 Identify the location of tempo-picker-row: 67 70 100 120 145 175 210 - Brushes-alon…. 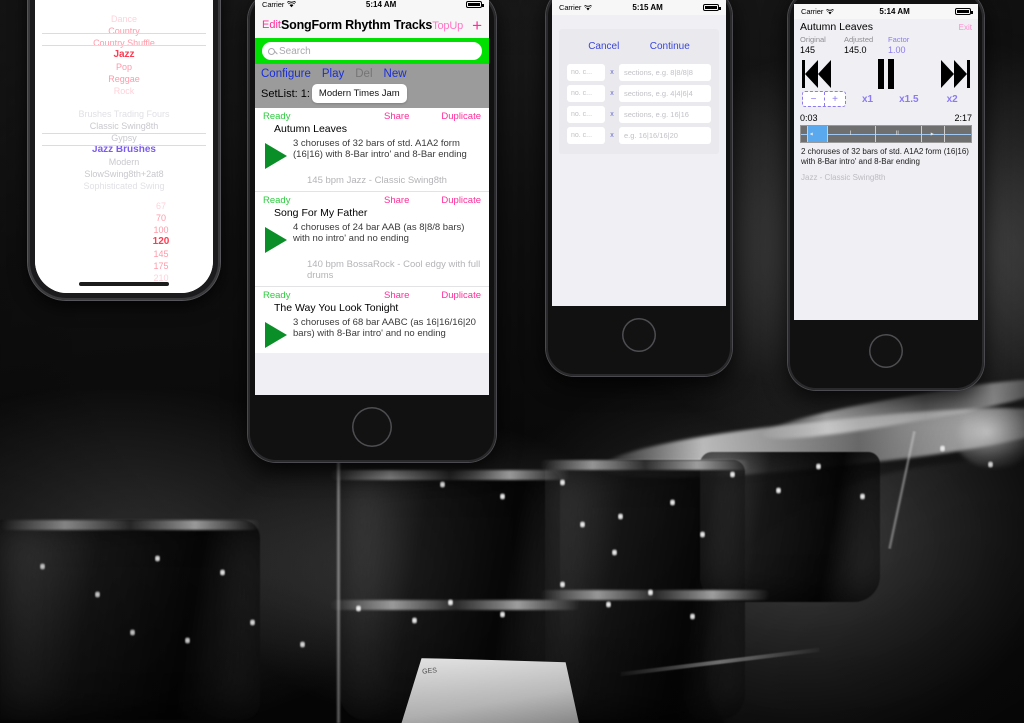
(124, 246).